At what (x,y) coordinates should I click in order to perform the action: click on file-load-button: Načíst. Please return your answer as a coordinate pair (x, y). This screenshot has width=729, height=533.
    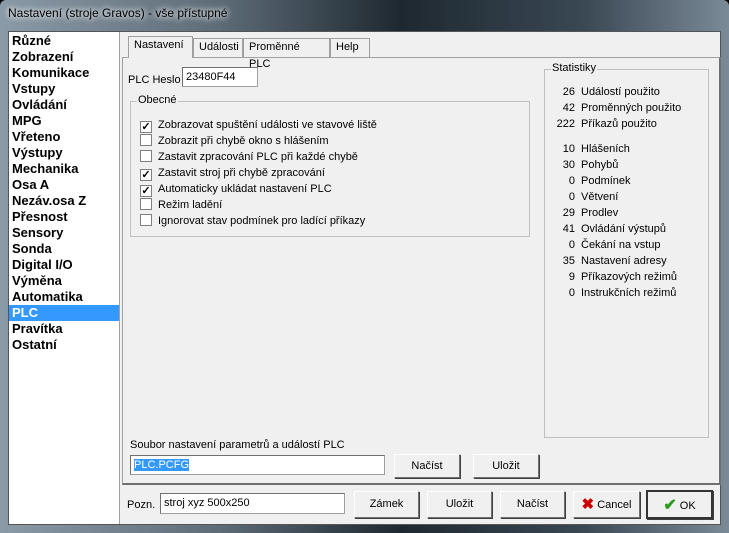
    Looking at the image, I should click on (427, 466).